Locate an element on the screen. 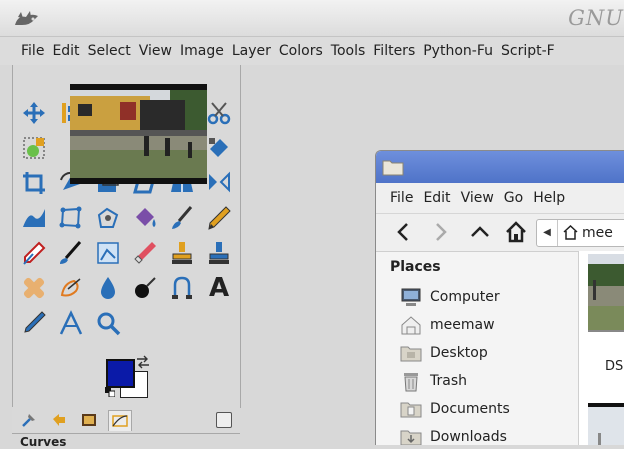 Image resolution: width=624 pixels, height=449 pixels. folder-icon is located at coordinates (393, 168).